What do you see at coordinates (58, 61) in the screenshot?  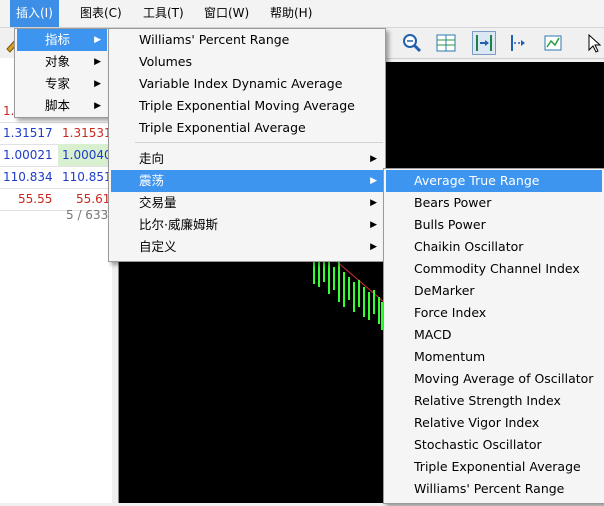 I see `menu-item-label: 对象` at bounding box center [58, 61].